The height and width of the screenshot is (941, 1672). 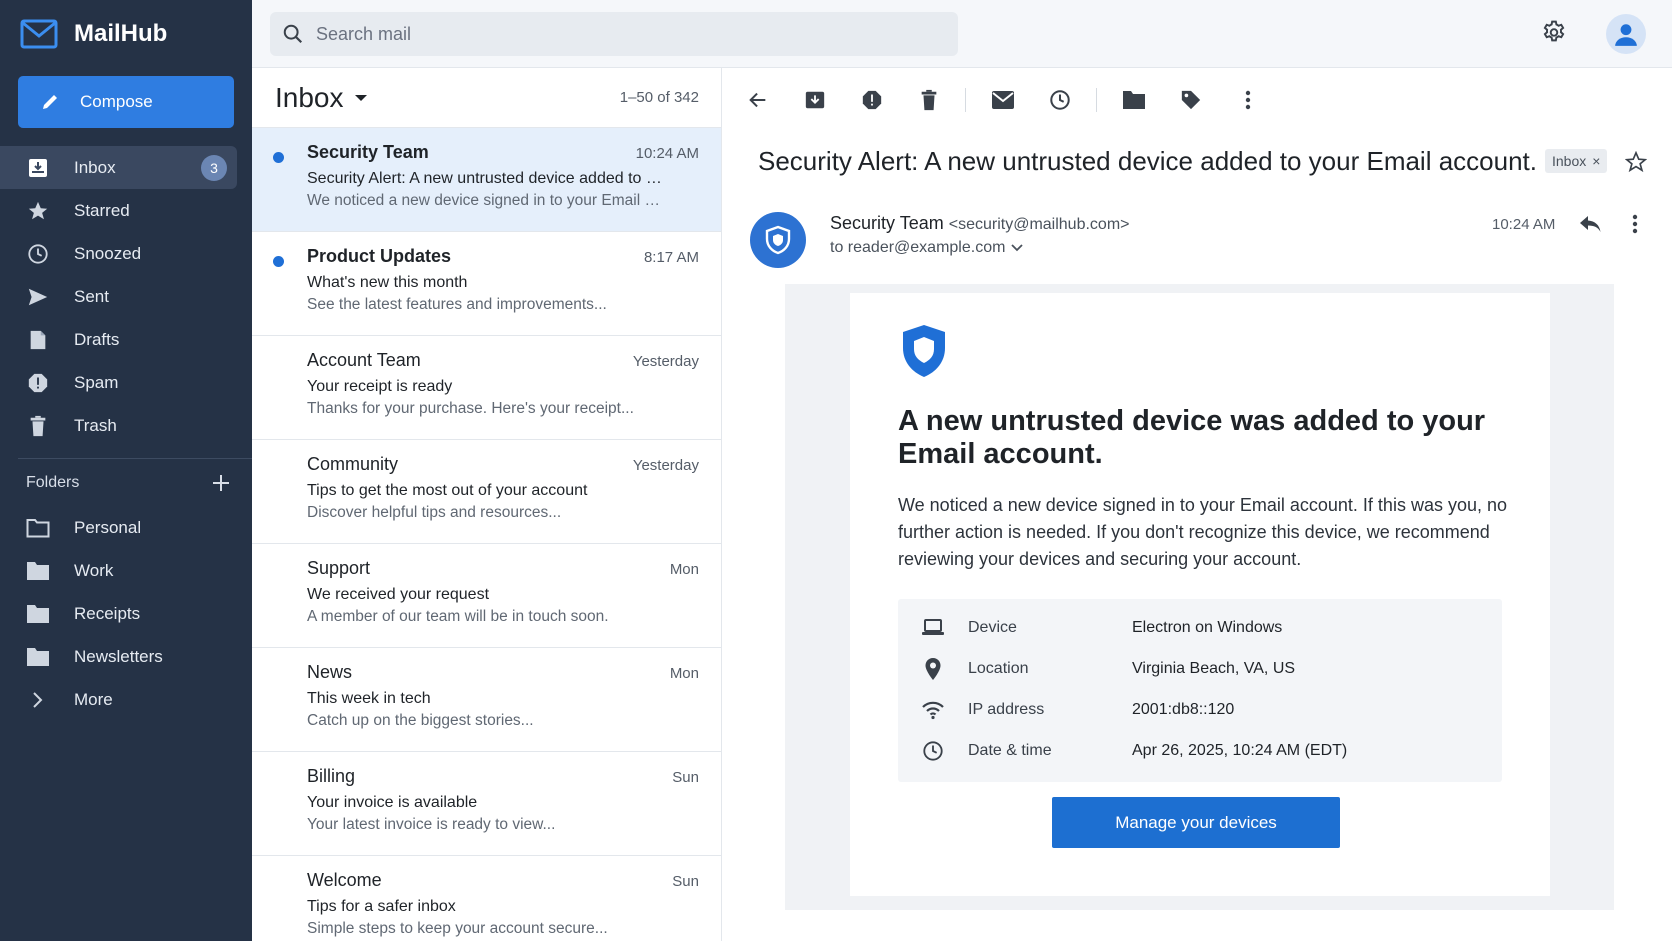 I want to click on mark-unread-icon, so click(x=1003, y=100).